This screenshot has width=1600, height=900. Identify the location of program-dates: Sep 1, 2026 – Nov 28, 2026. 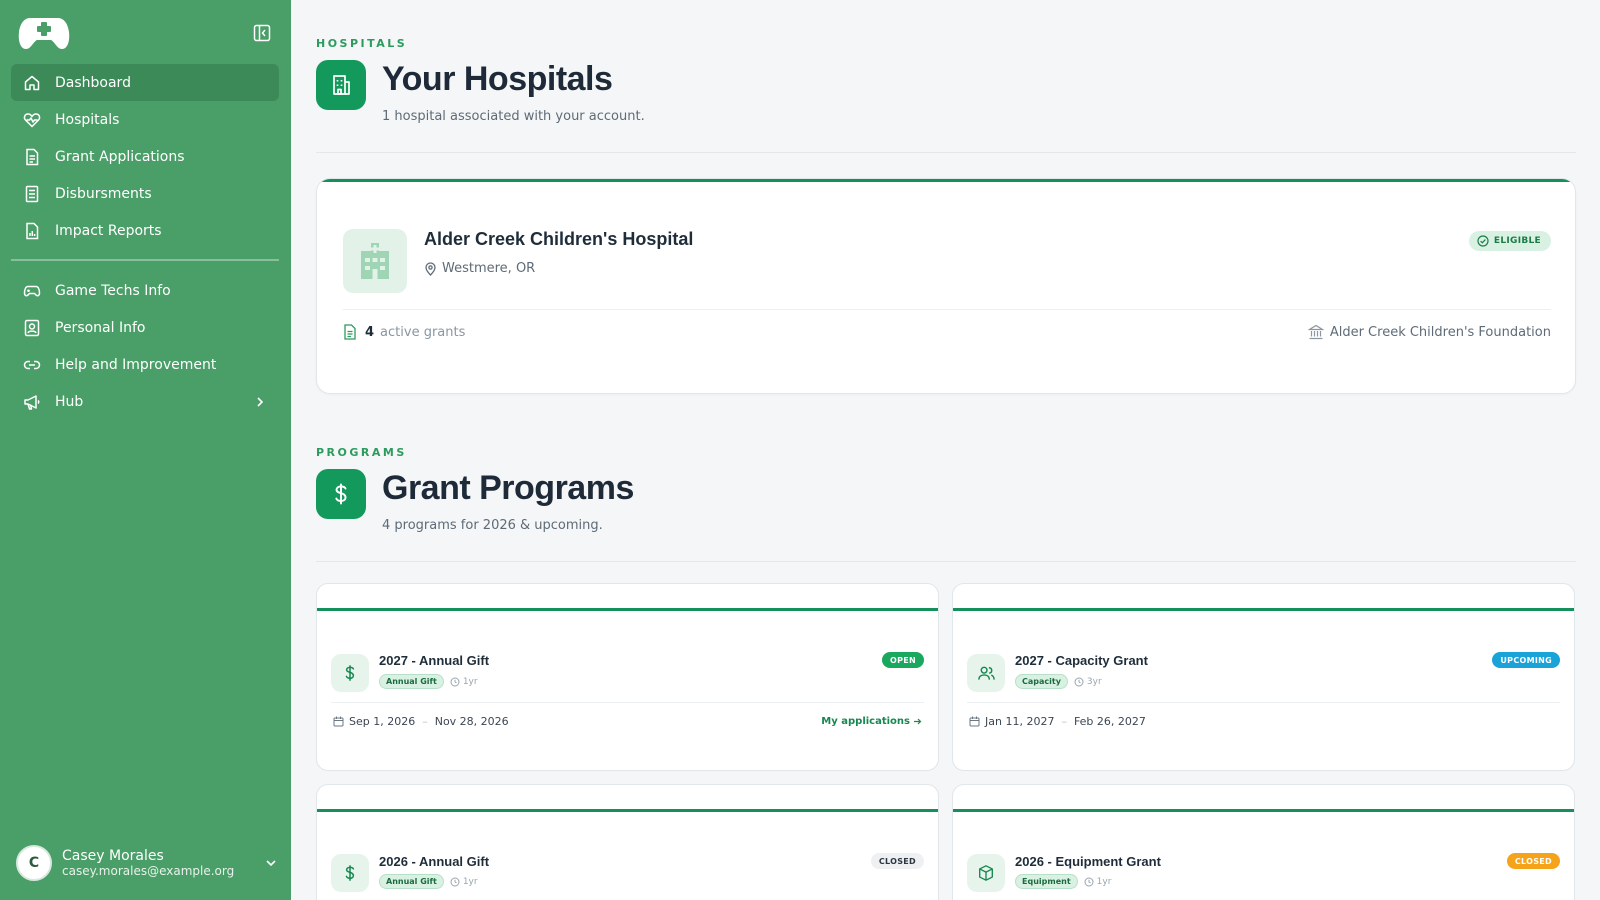
(421, 721).